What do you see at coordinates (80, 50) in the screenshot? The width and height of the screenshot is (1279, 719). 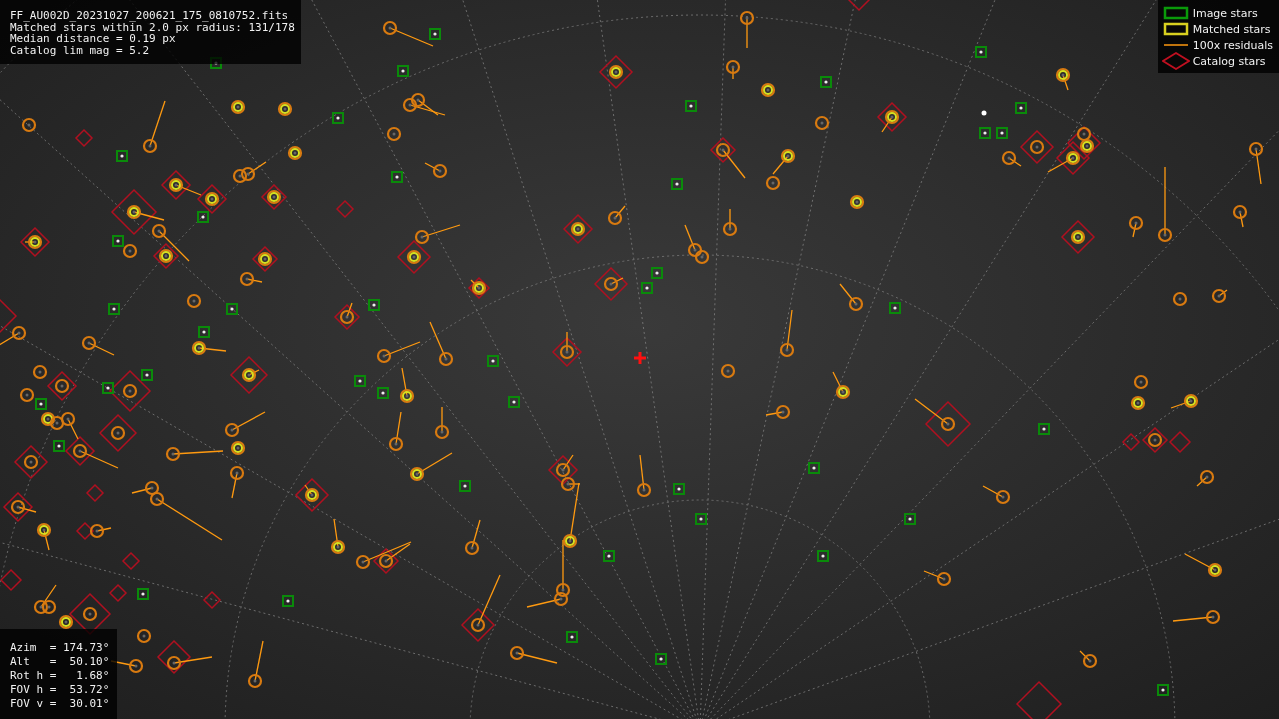 I see `info-text: Catalog lim mag = 5.2` at bounding box center [80, 50].